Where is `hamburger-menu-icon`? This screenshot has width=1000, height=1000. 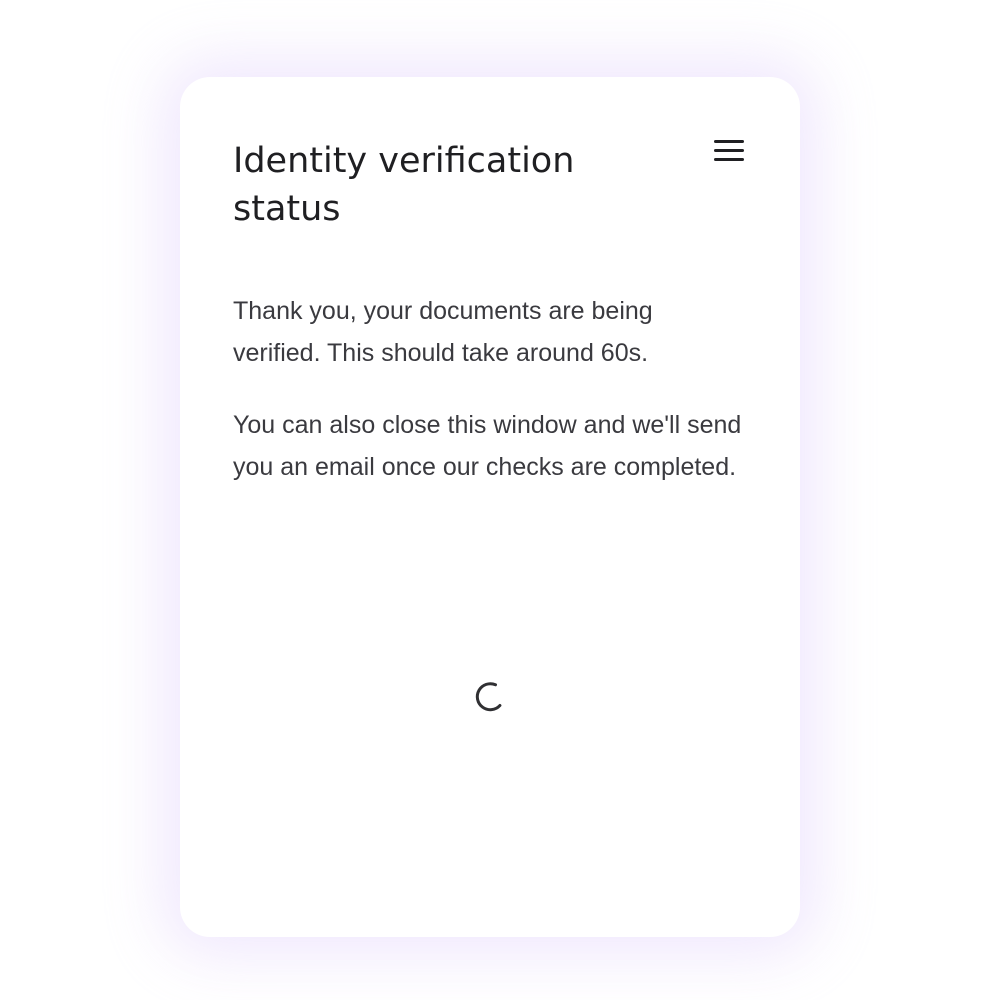 hamburger-menu-icon is located at coordinates (729, 151).